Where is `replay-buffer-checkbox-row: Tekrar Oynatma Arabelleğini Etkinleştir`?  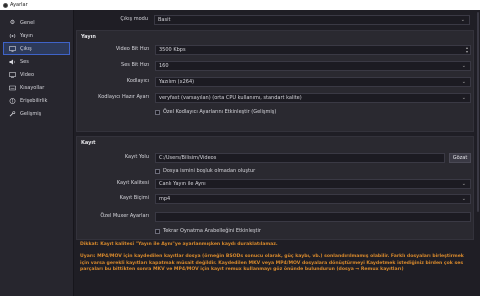 replay-buffer-checkbox-row: Tekrar Oynatma Arabelleğini Etkinleştir is located at coordinates (208, 231).